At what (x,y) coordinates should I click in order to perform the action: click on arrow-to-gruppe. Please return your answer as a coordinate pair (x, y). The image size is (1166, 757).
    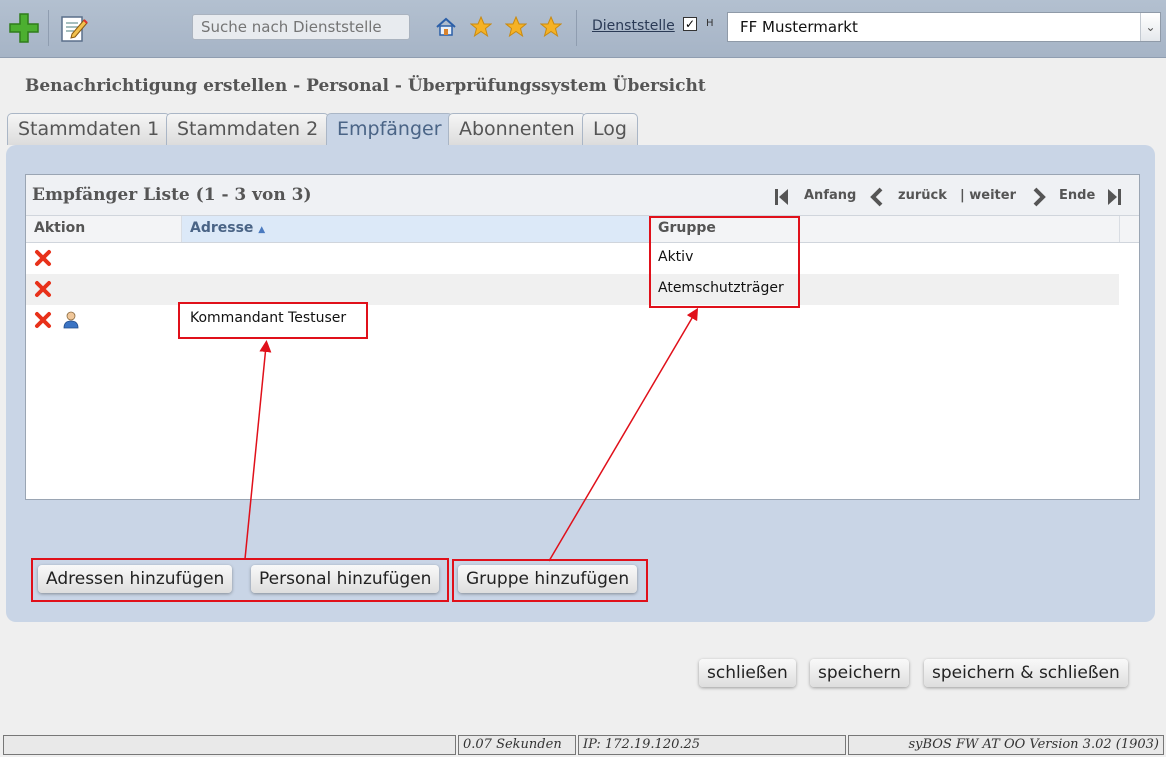
    Looking at the image, I should click on (623, 434).